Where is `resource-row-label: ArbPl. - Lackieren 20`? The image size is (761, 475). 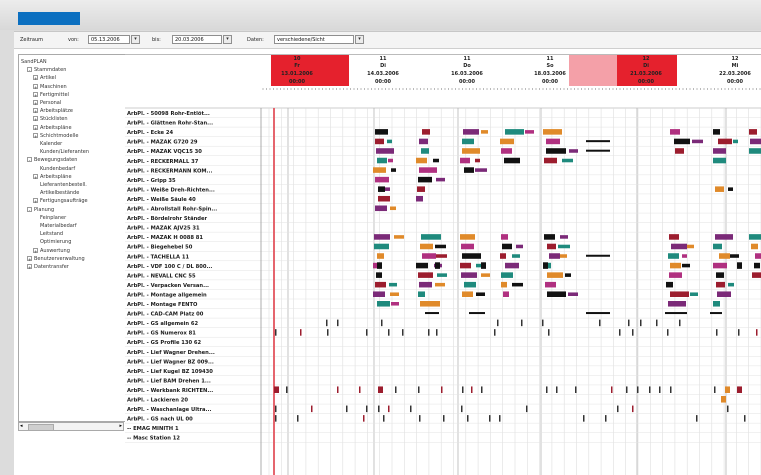
resource-row-label: ArbPl. - Lackieren 20 is located at coordinates (157, 401).